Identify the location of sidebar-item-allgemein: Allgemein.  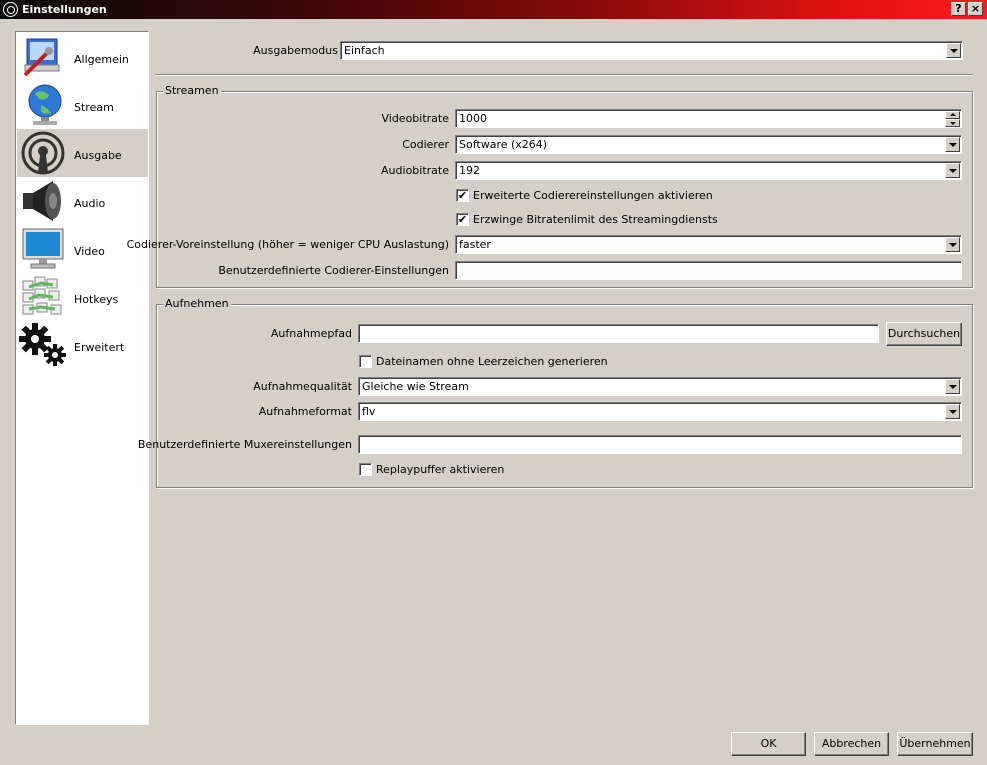
(82, 57).